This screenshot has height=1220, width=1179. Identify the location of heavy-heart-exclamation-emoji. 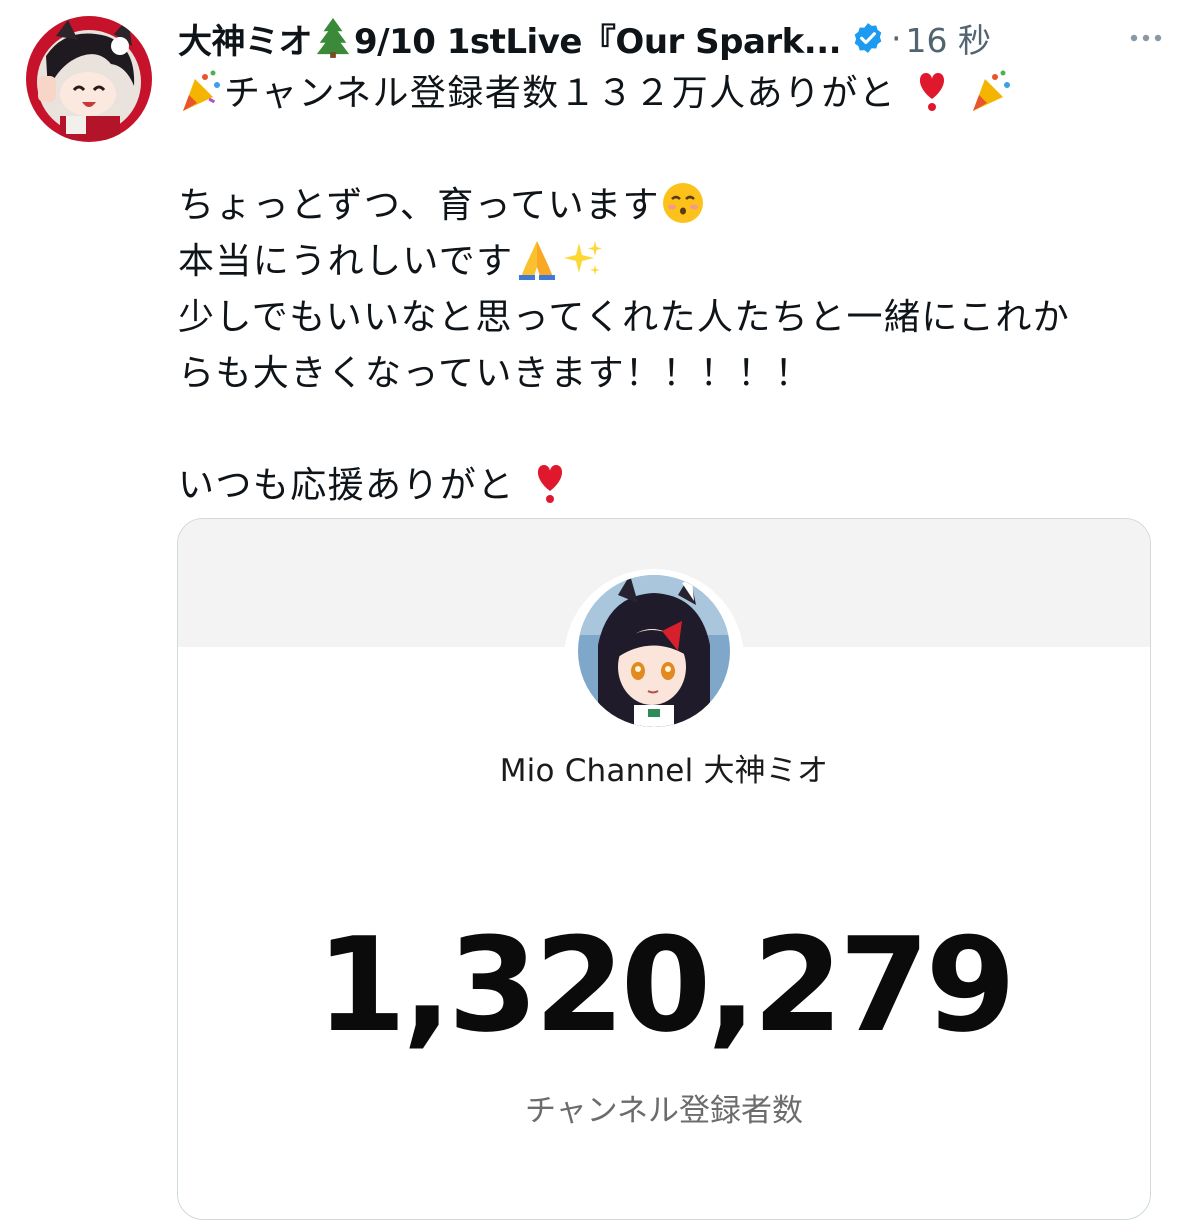
(932, 92).